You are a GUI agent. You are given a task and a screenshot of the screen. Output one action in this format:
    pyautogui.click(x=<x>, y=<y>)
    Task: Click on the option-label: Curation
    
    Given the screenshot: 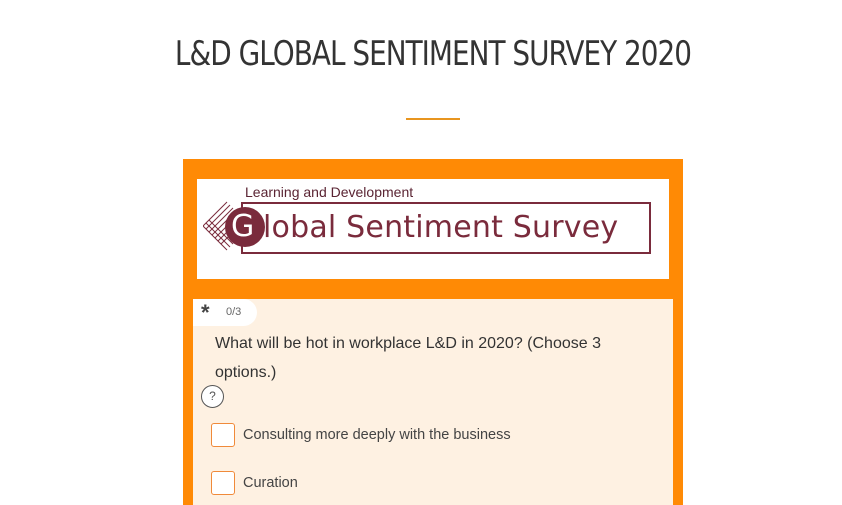 What is the action you would take?
    pyautogui.click(x=270, y=483)
    